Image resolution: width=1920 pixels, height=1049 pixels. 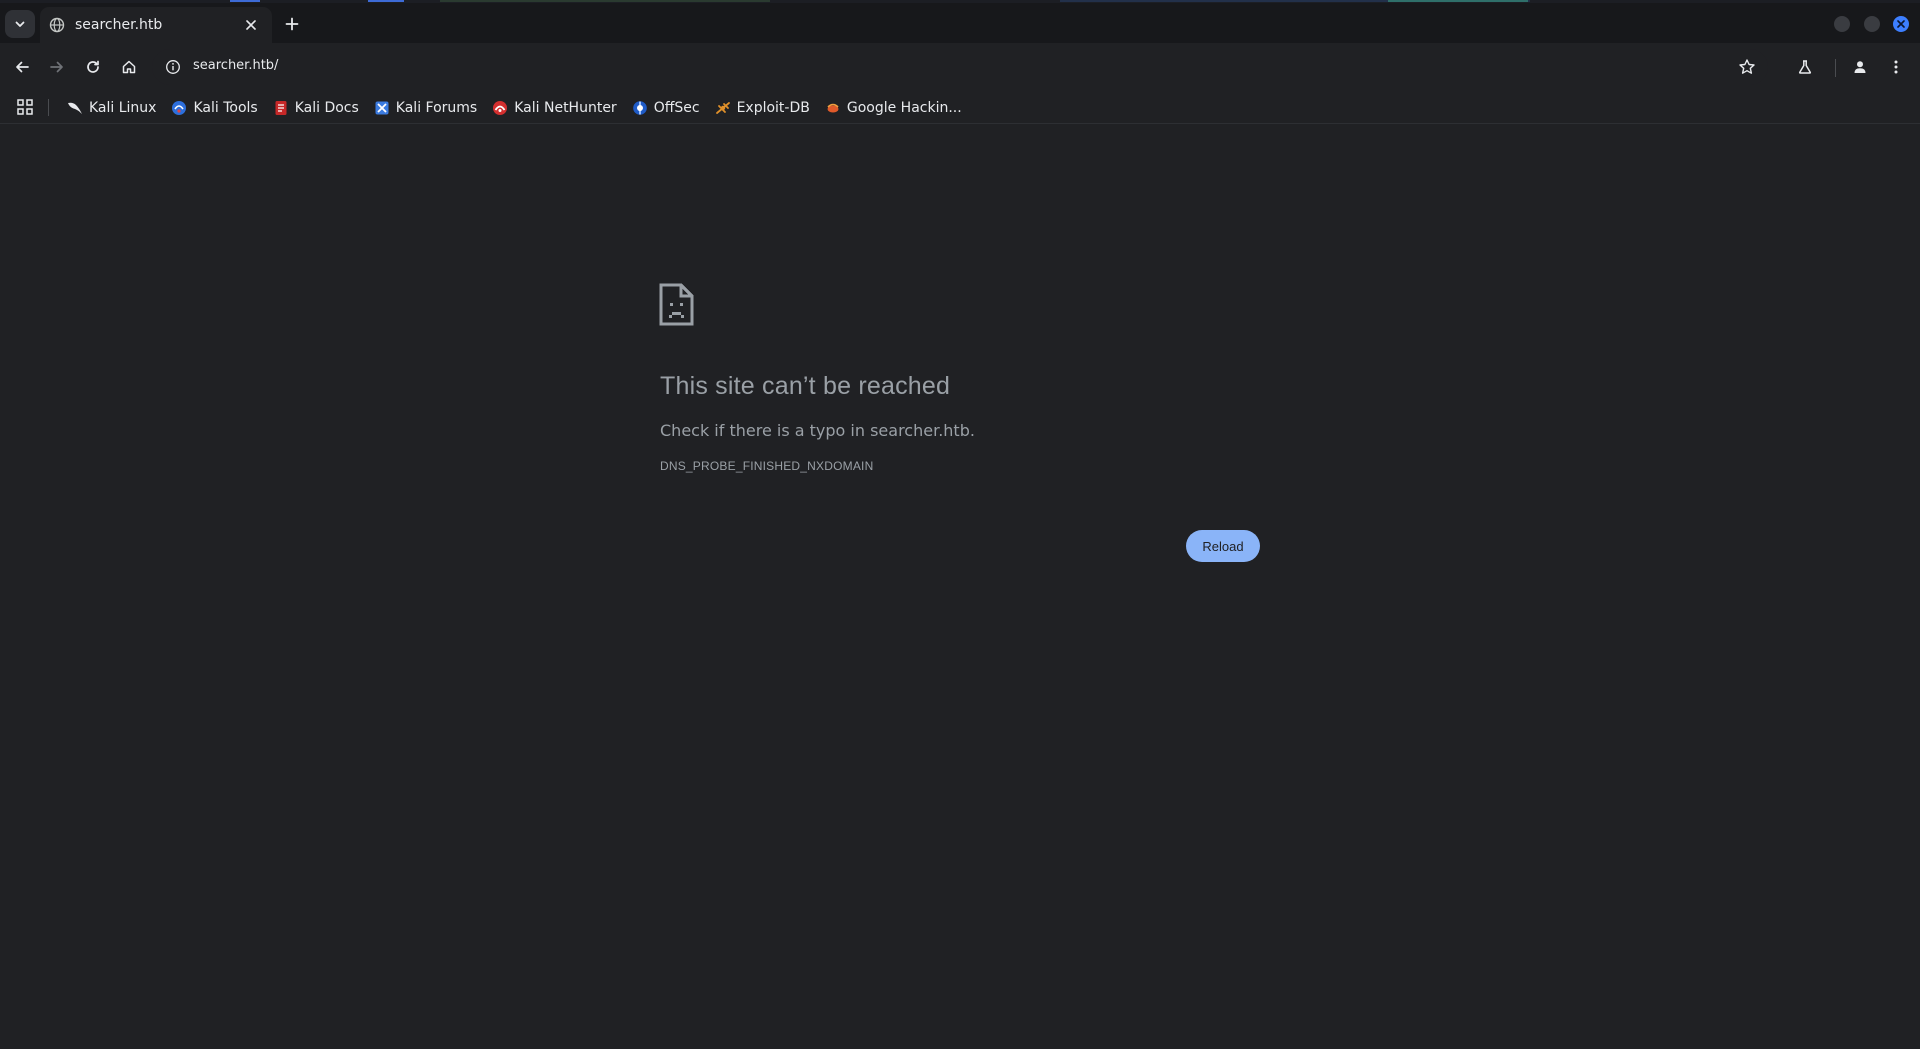 What do you see at coordinates (676, 107) in the screenshot?
I see `bookmark-label: OffSec` at bounding box center [676, 107].